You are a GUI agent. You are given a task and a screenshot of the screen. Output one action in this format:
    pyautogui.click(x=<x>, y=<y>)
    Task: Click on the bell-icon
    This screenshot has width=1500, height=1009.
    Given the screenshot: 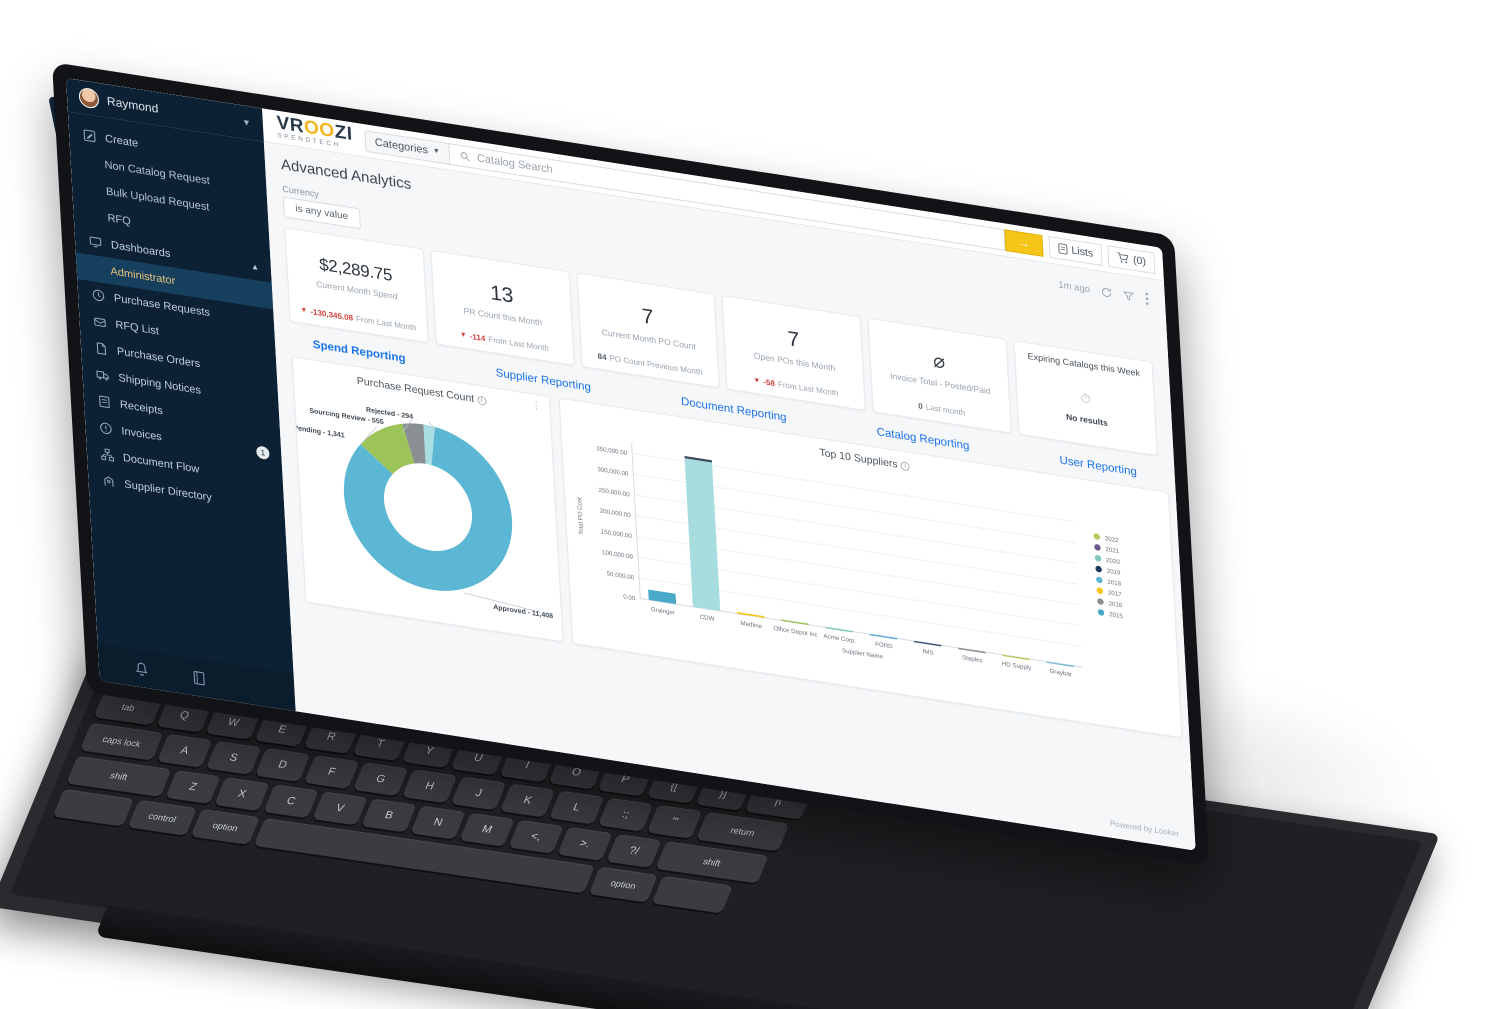 What is the action you would take?
    pyautogui.click(x=141, y=668)
    